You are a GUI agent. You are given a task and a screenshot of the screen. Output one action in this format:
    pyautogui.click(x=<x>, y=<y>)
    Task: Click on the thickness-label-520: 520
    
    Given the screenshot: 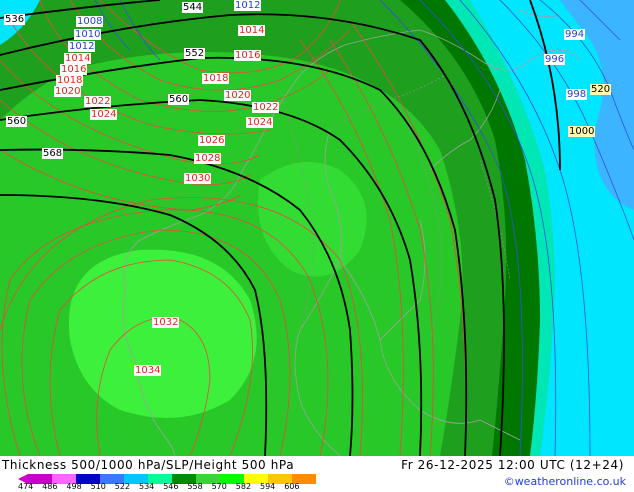 What is the action you would take?
    pyautogui.click(x=601, y=89)
    